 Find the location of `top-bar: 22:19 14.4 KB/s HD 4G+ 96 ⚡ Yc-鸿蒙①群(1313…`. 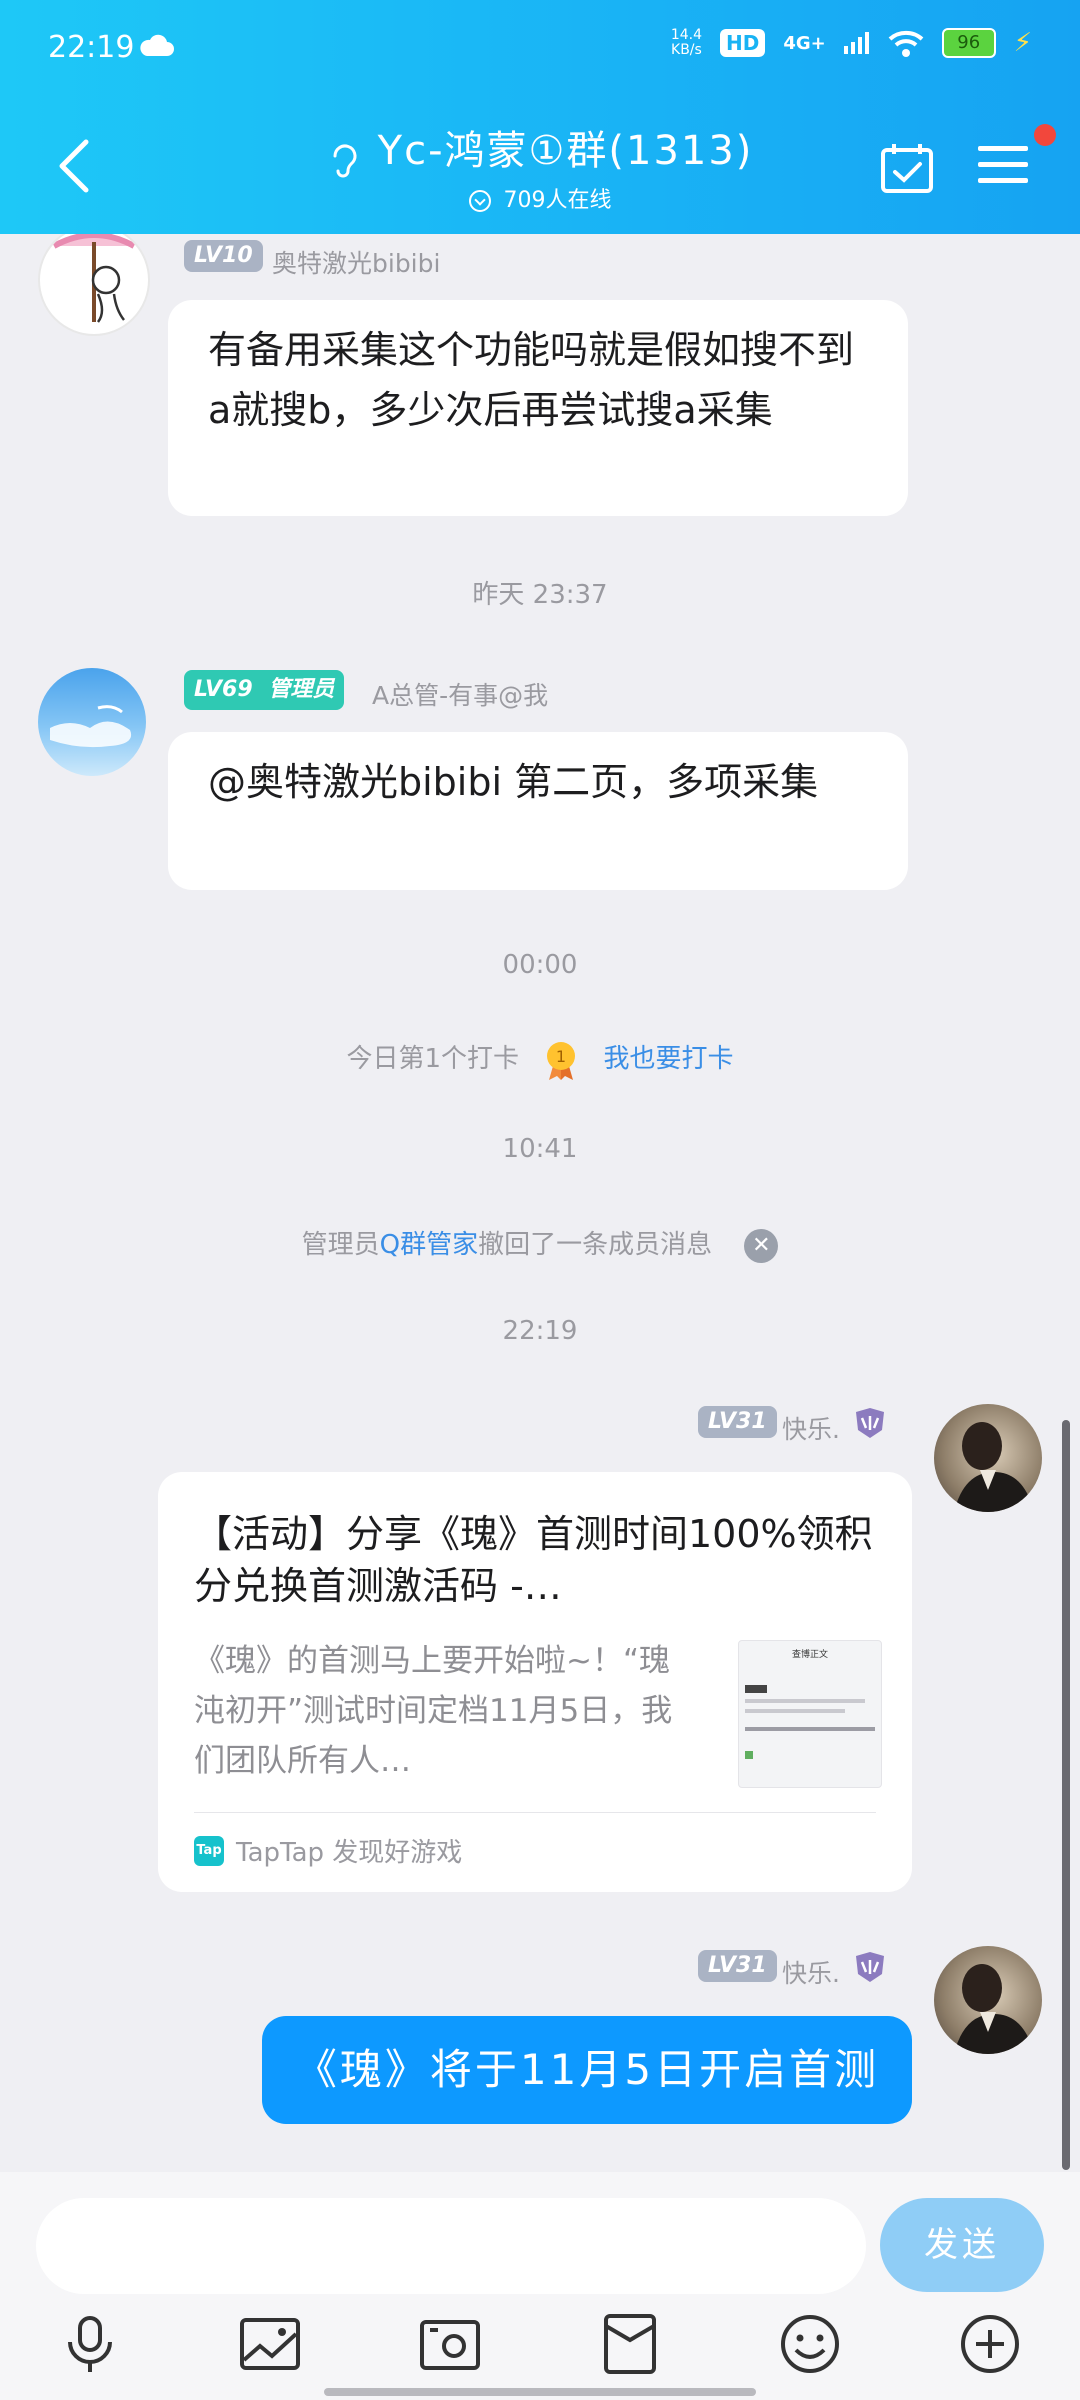

top-bar: 22:19 14.4 KB/s HD 4G+ 96 ⚡ Yc-鸿蒙①群(1313… is located at coordinates (540, 117).